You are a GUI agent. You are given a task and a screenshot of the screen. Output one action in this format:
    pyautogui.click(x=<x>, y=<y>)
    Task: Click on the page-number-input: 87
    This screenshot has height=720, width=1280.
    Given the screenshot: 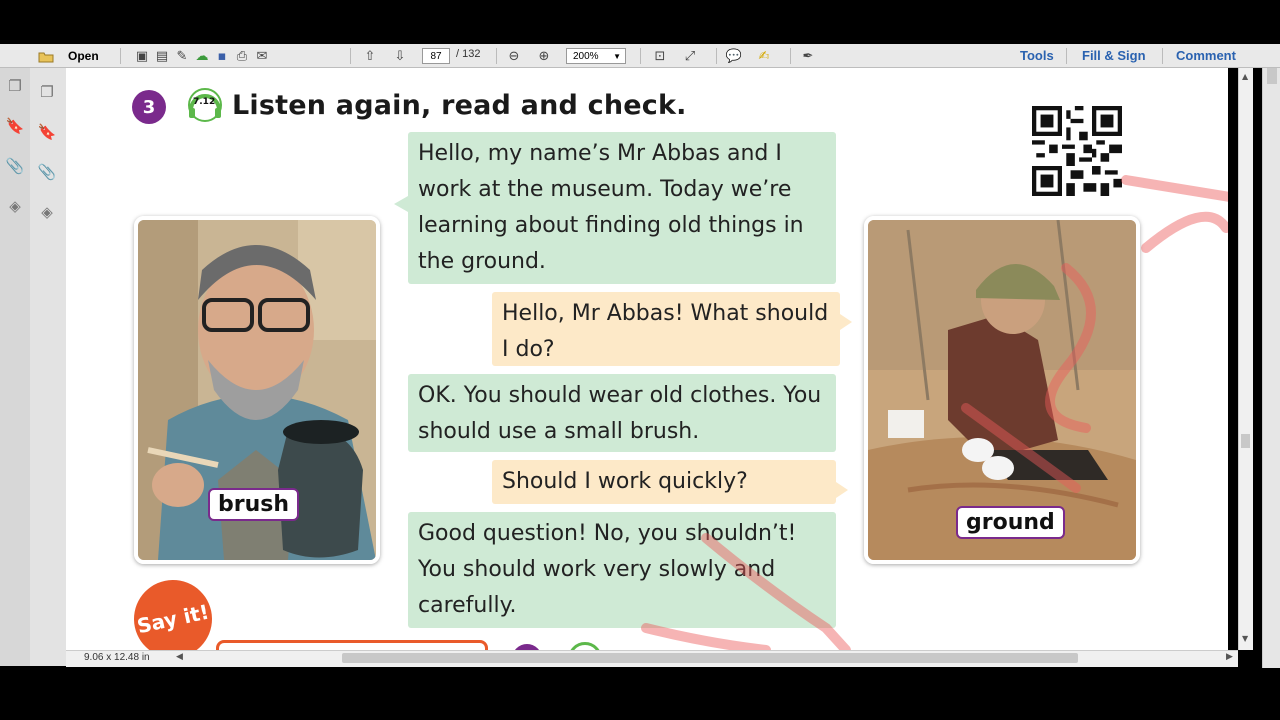 What is the action you would take?
    pyautogui.click(x=436, y=56)
    